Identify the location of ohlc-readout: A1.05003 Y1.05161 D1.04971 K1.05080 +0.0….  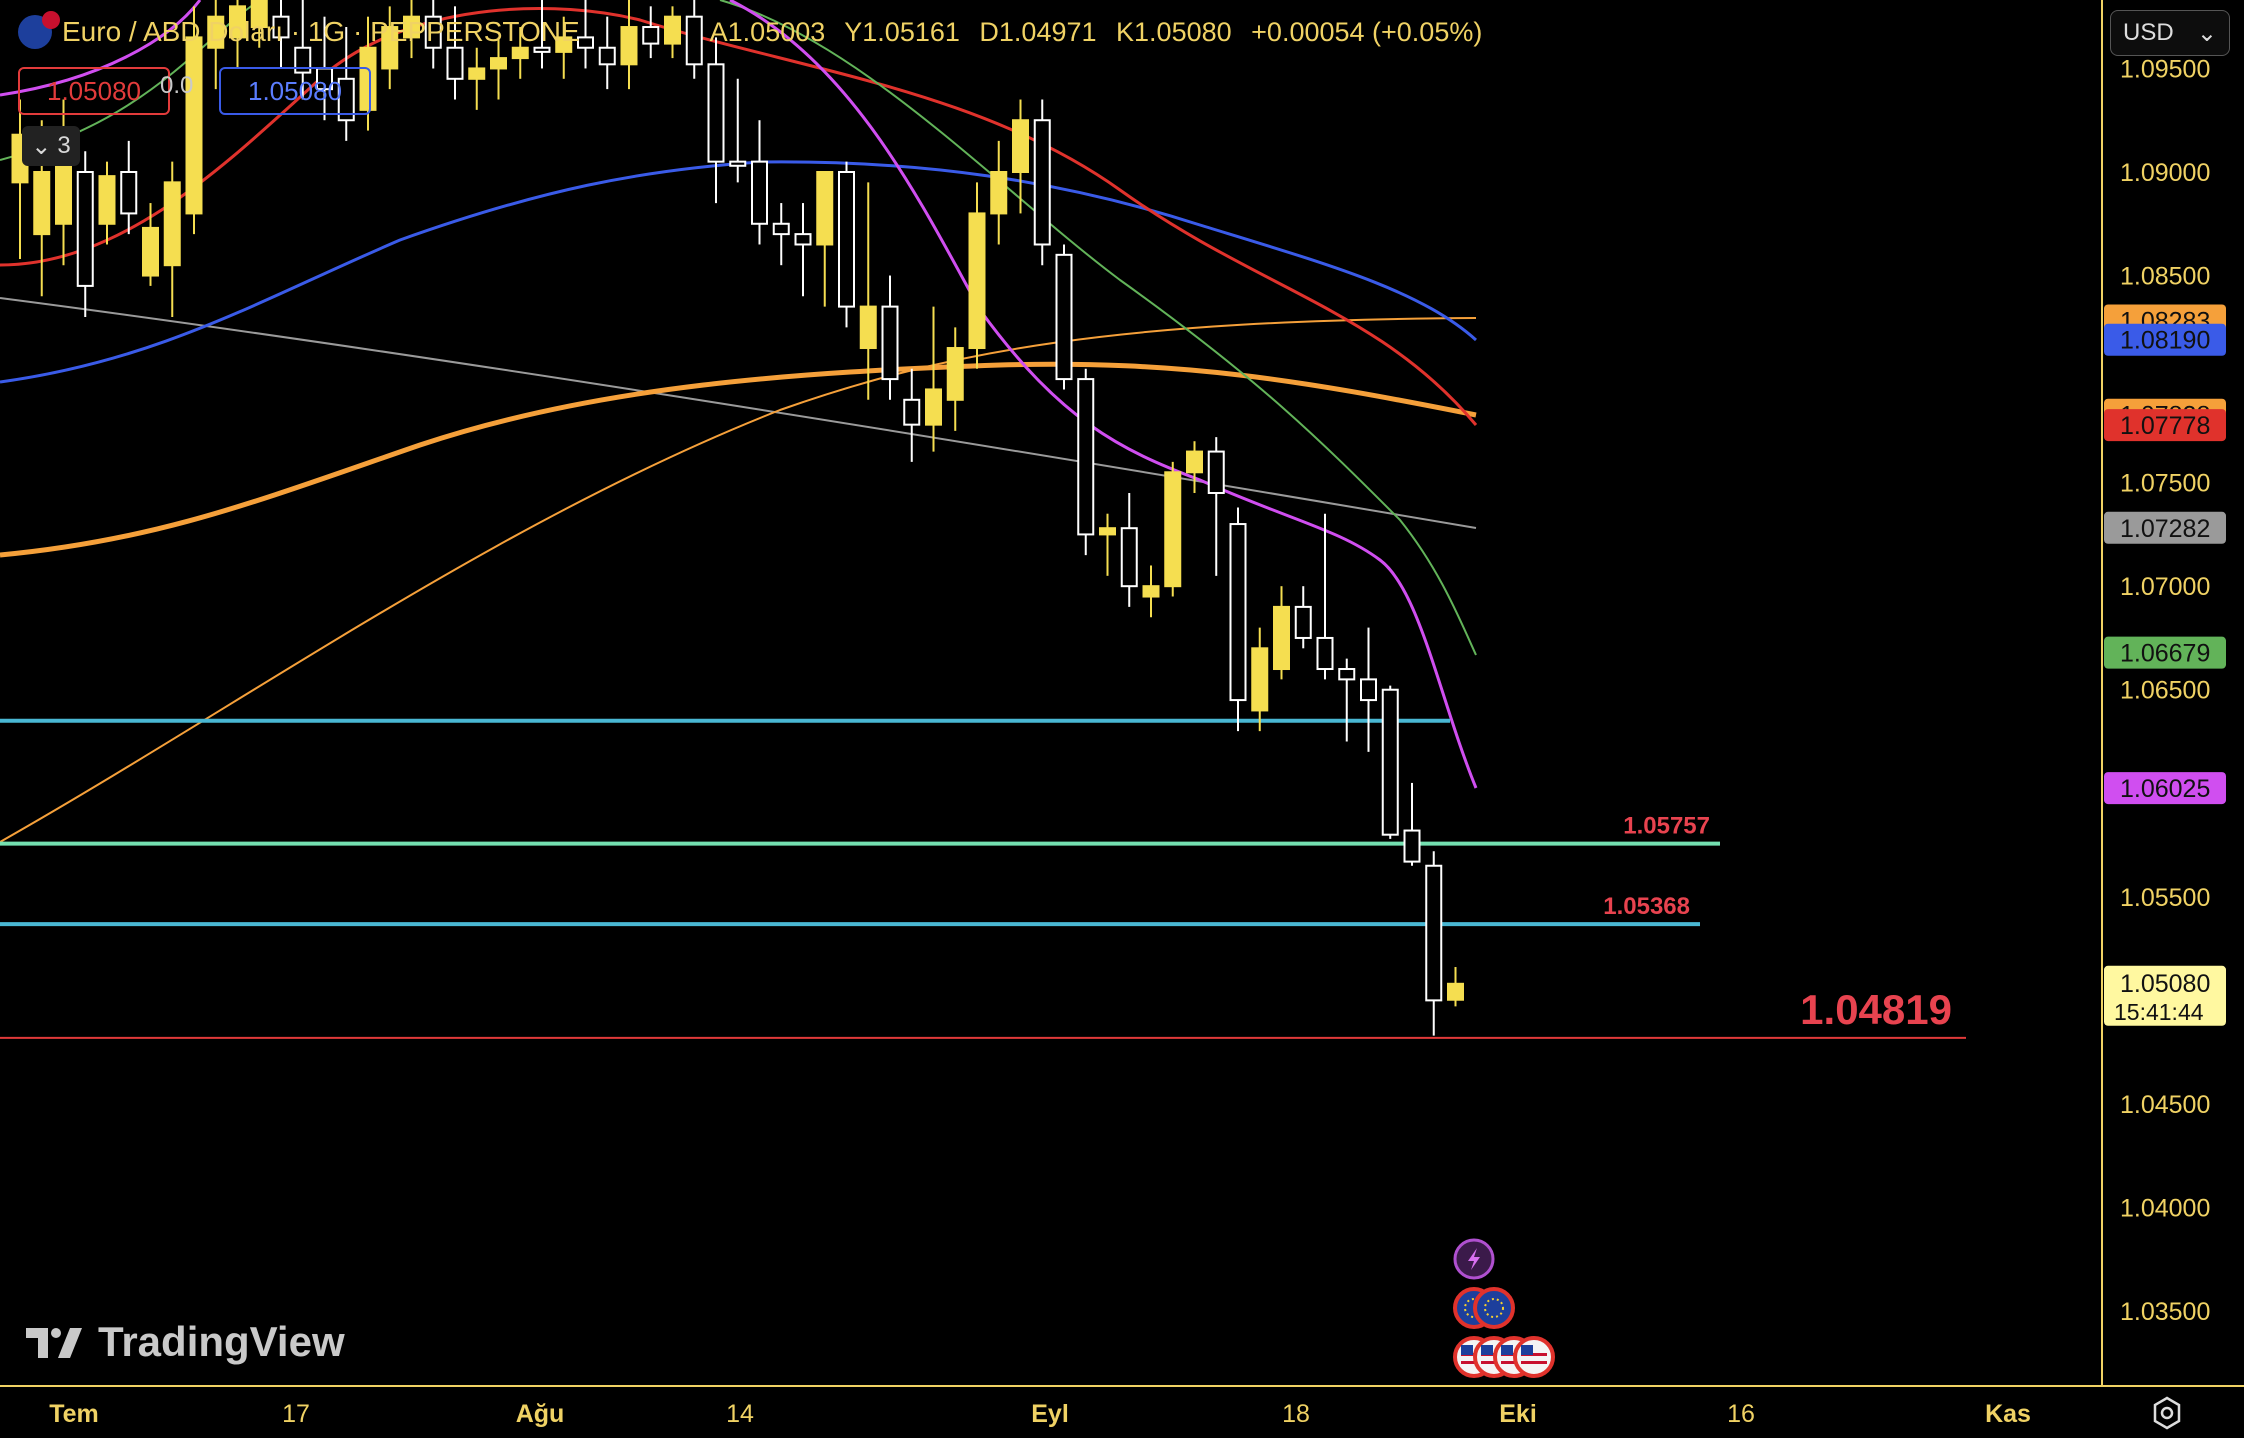
(1102, 32).